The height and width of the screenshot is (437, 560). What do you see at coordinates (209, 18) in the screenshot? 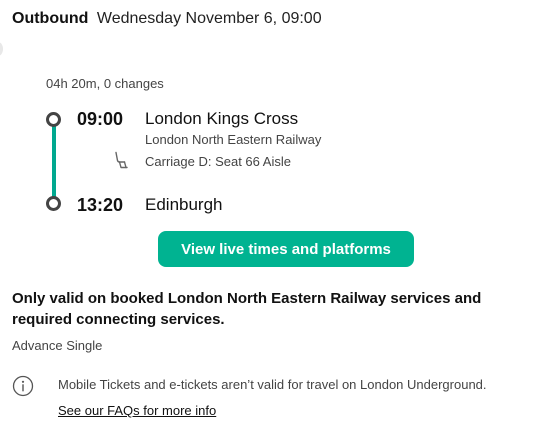
I see `departure-date-time: Wednesday November 6, 09:00` at bounding box center [209, 18].